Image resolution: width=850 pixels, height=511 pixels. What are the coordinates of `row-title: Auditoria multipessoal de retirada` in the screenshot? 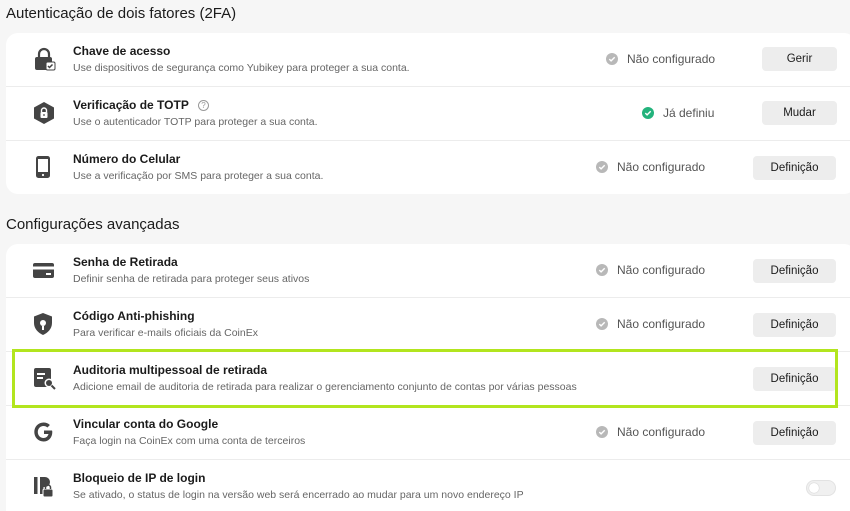 It's located at (170, 370).